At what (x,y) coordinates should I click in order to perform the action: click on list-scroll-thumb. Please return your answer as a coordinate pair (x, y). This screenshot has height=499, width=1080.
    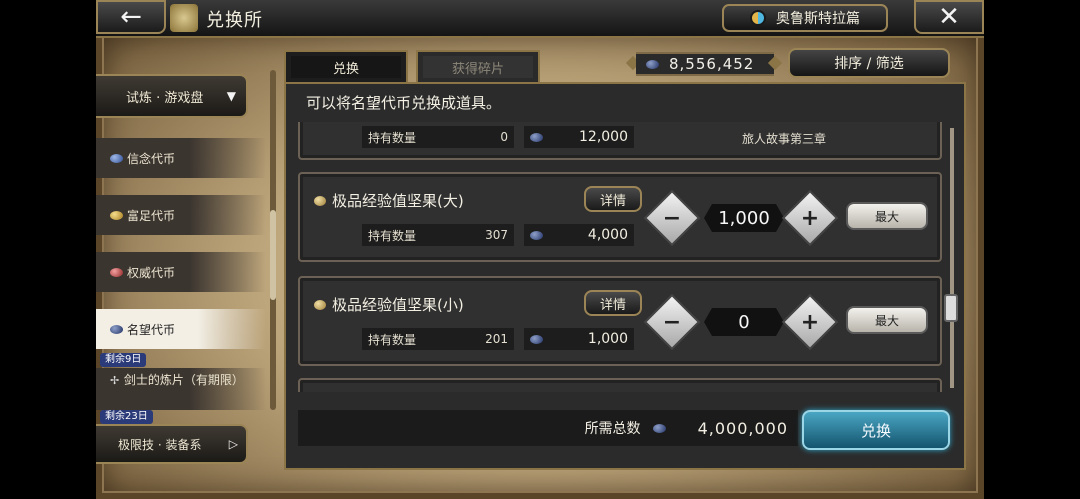
    Looking at the image, I should click on (952, 258).